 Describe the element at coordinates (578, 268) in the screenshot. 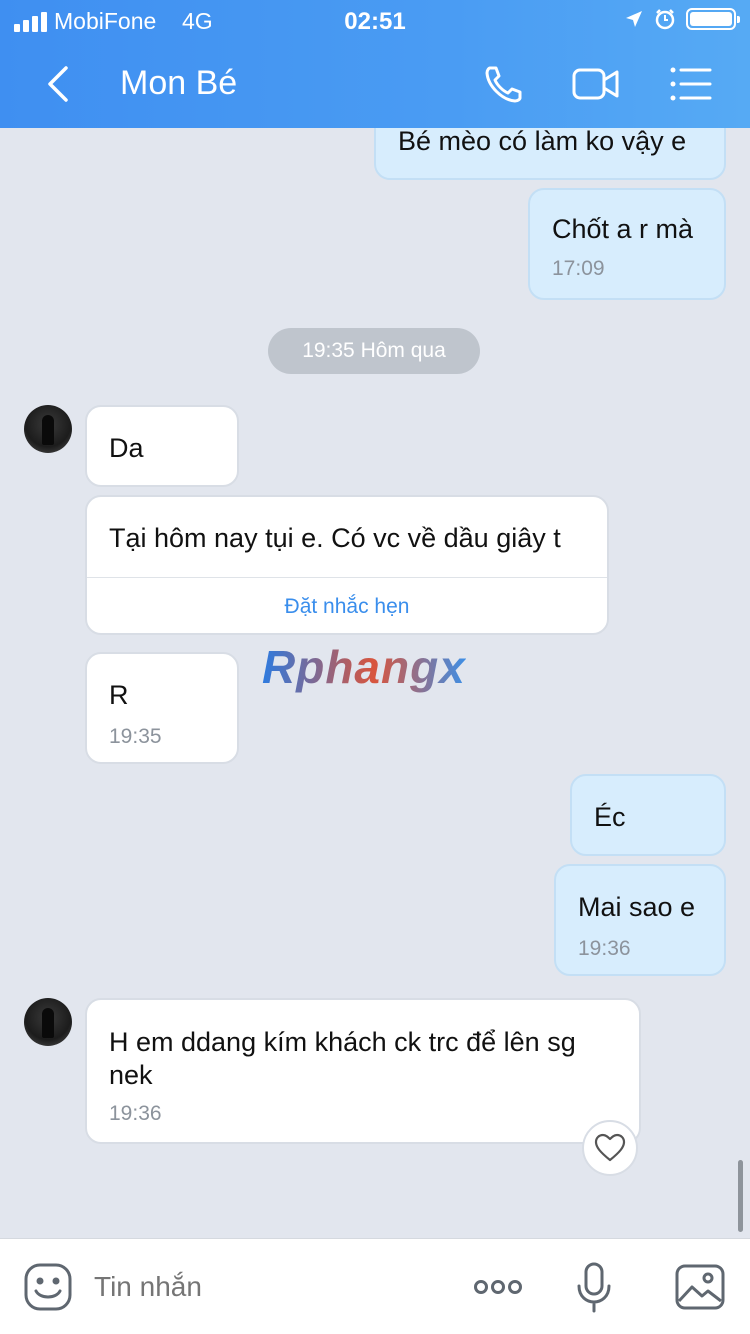

I see `message-time: 17:09` at that location.